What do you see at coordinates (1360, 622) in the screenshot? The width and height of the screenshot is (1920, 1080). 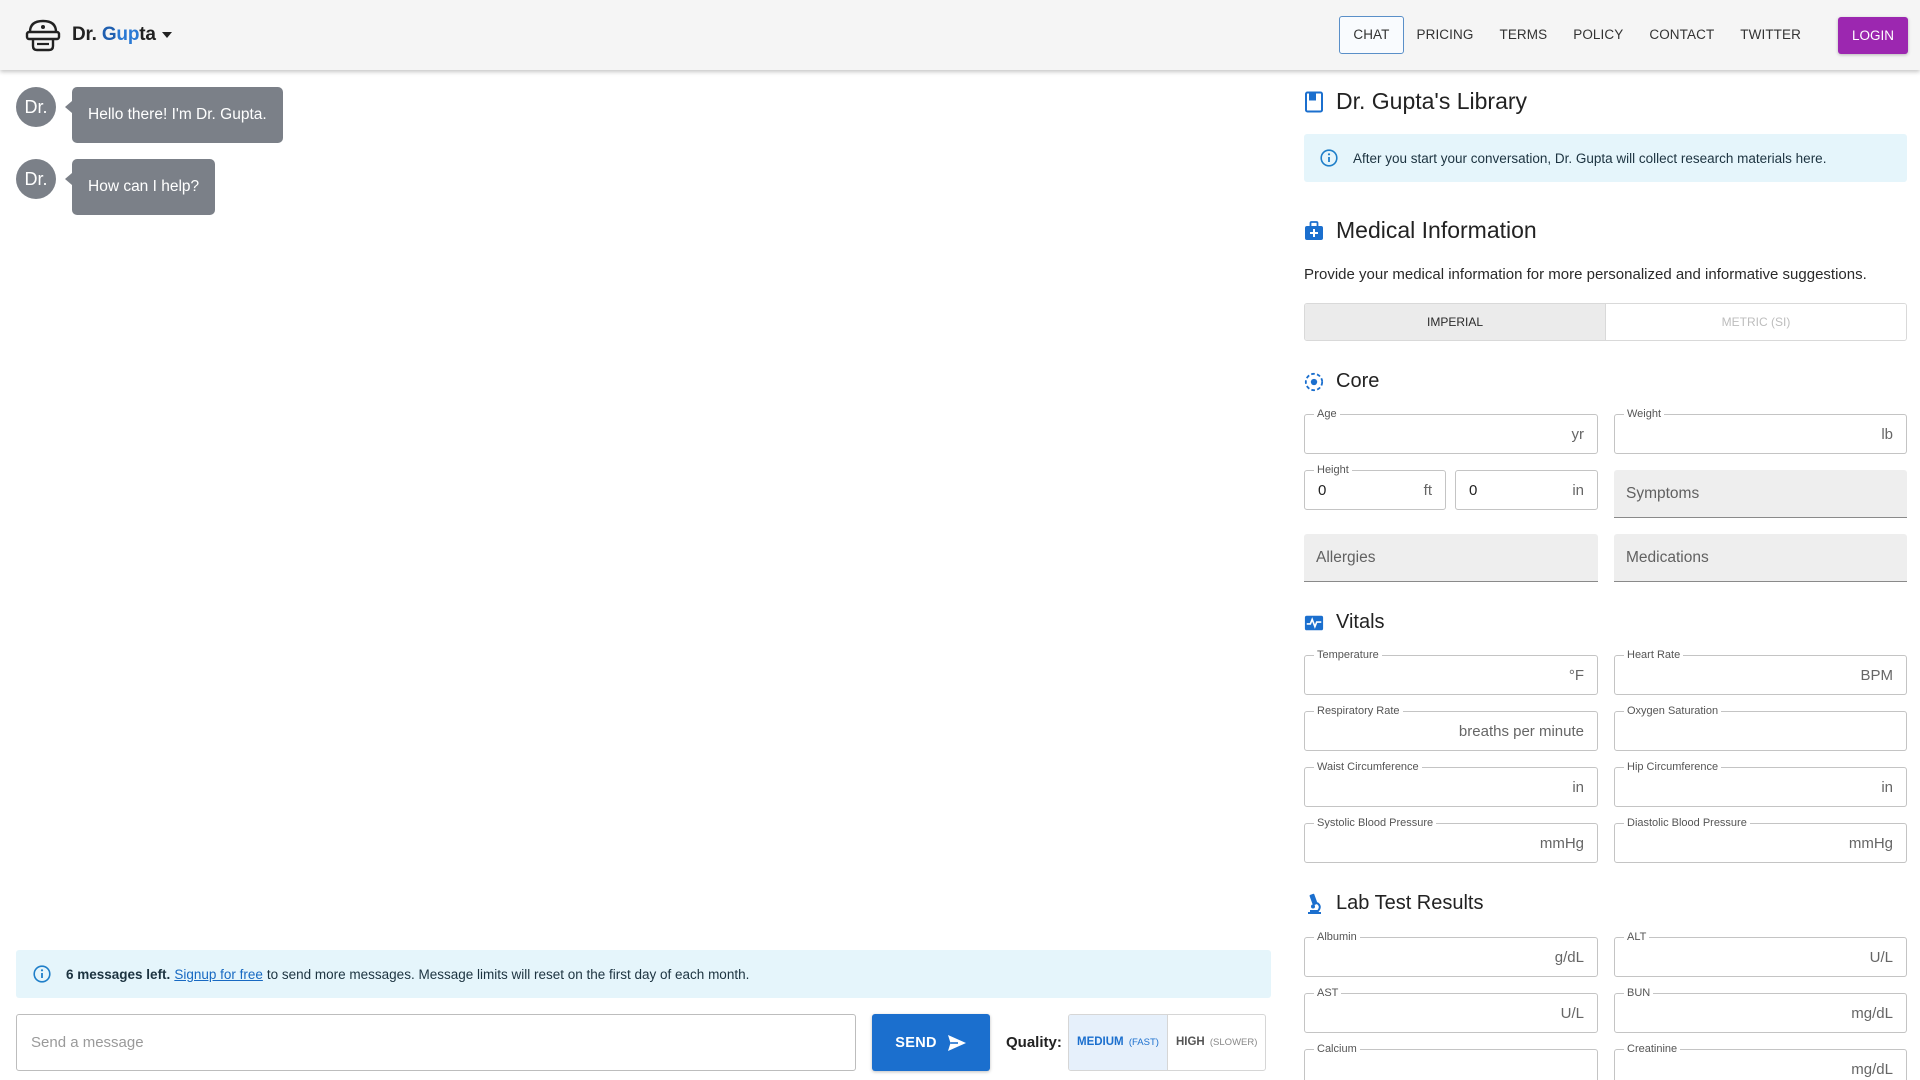 I see `vitals-title: Vitals` at bounding box center [1360, 622].